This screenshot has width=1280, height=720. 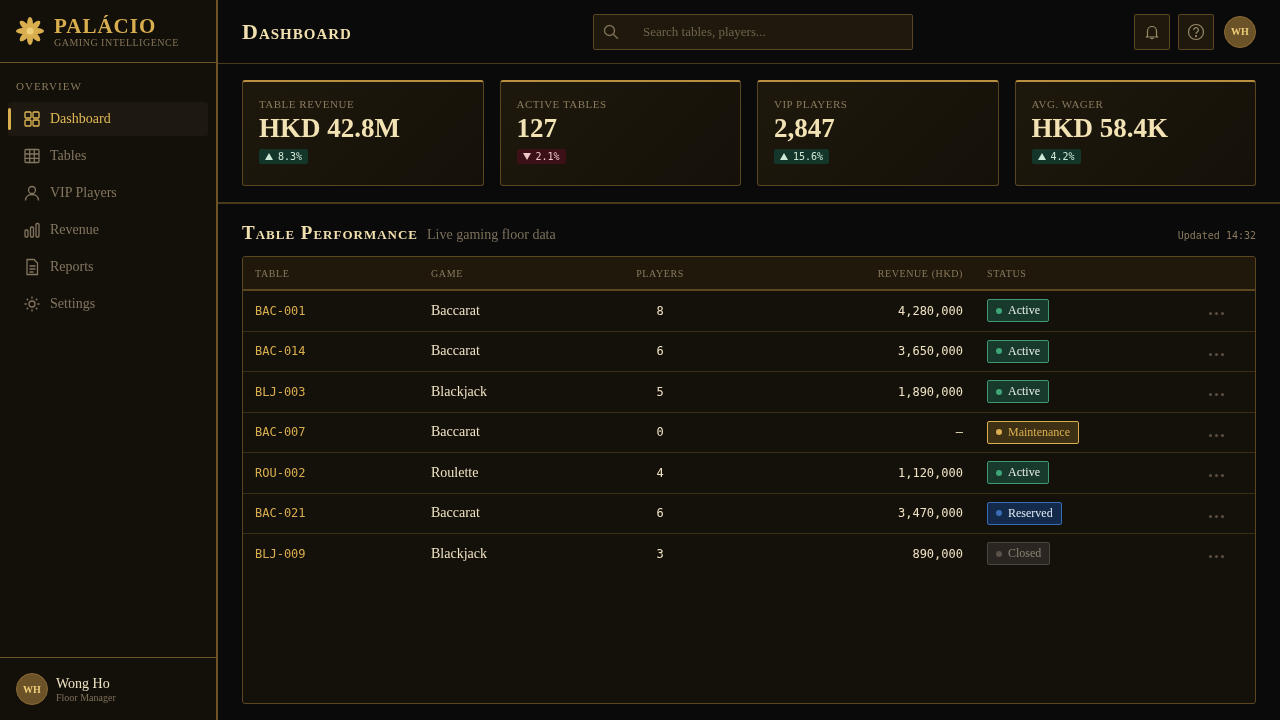 What do you see at coordinates (930, 391) in the screenshot?
I see `revenue-amount: 1,890,000` at bounding box center [930, 391].